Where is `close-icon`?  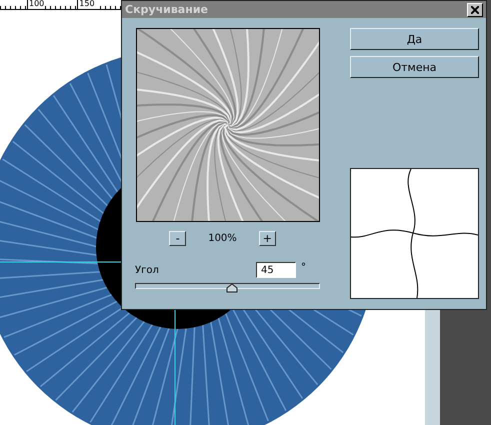 close-icon is located at coordinates (475, 10).